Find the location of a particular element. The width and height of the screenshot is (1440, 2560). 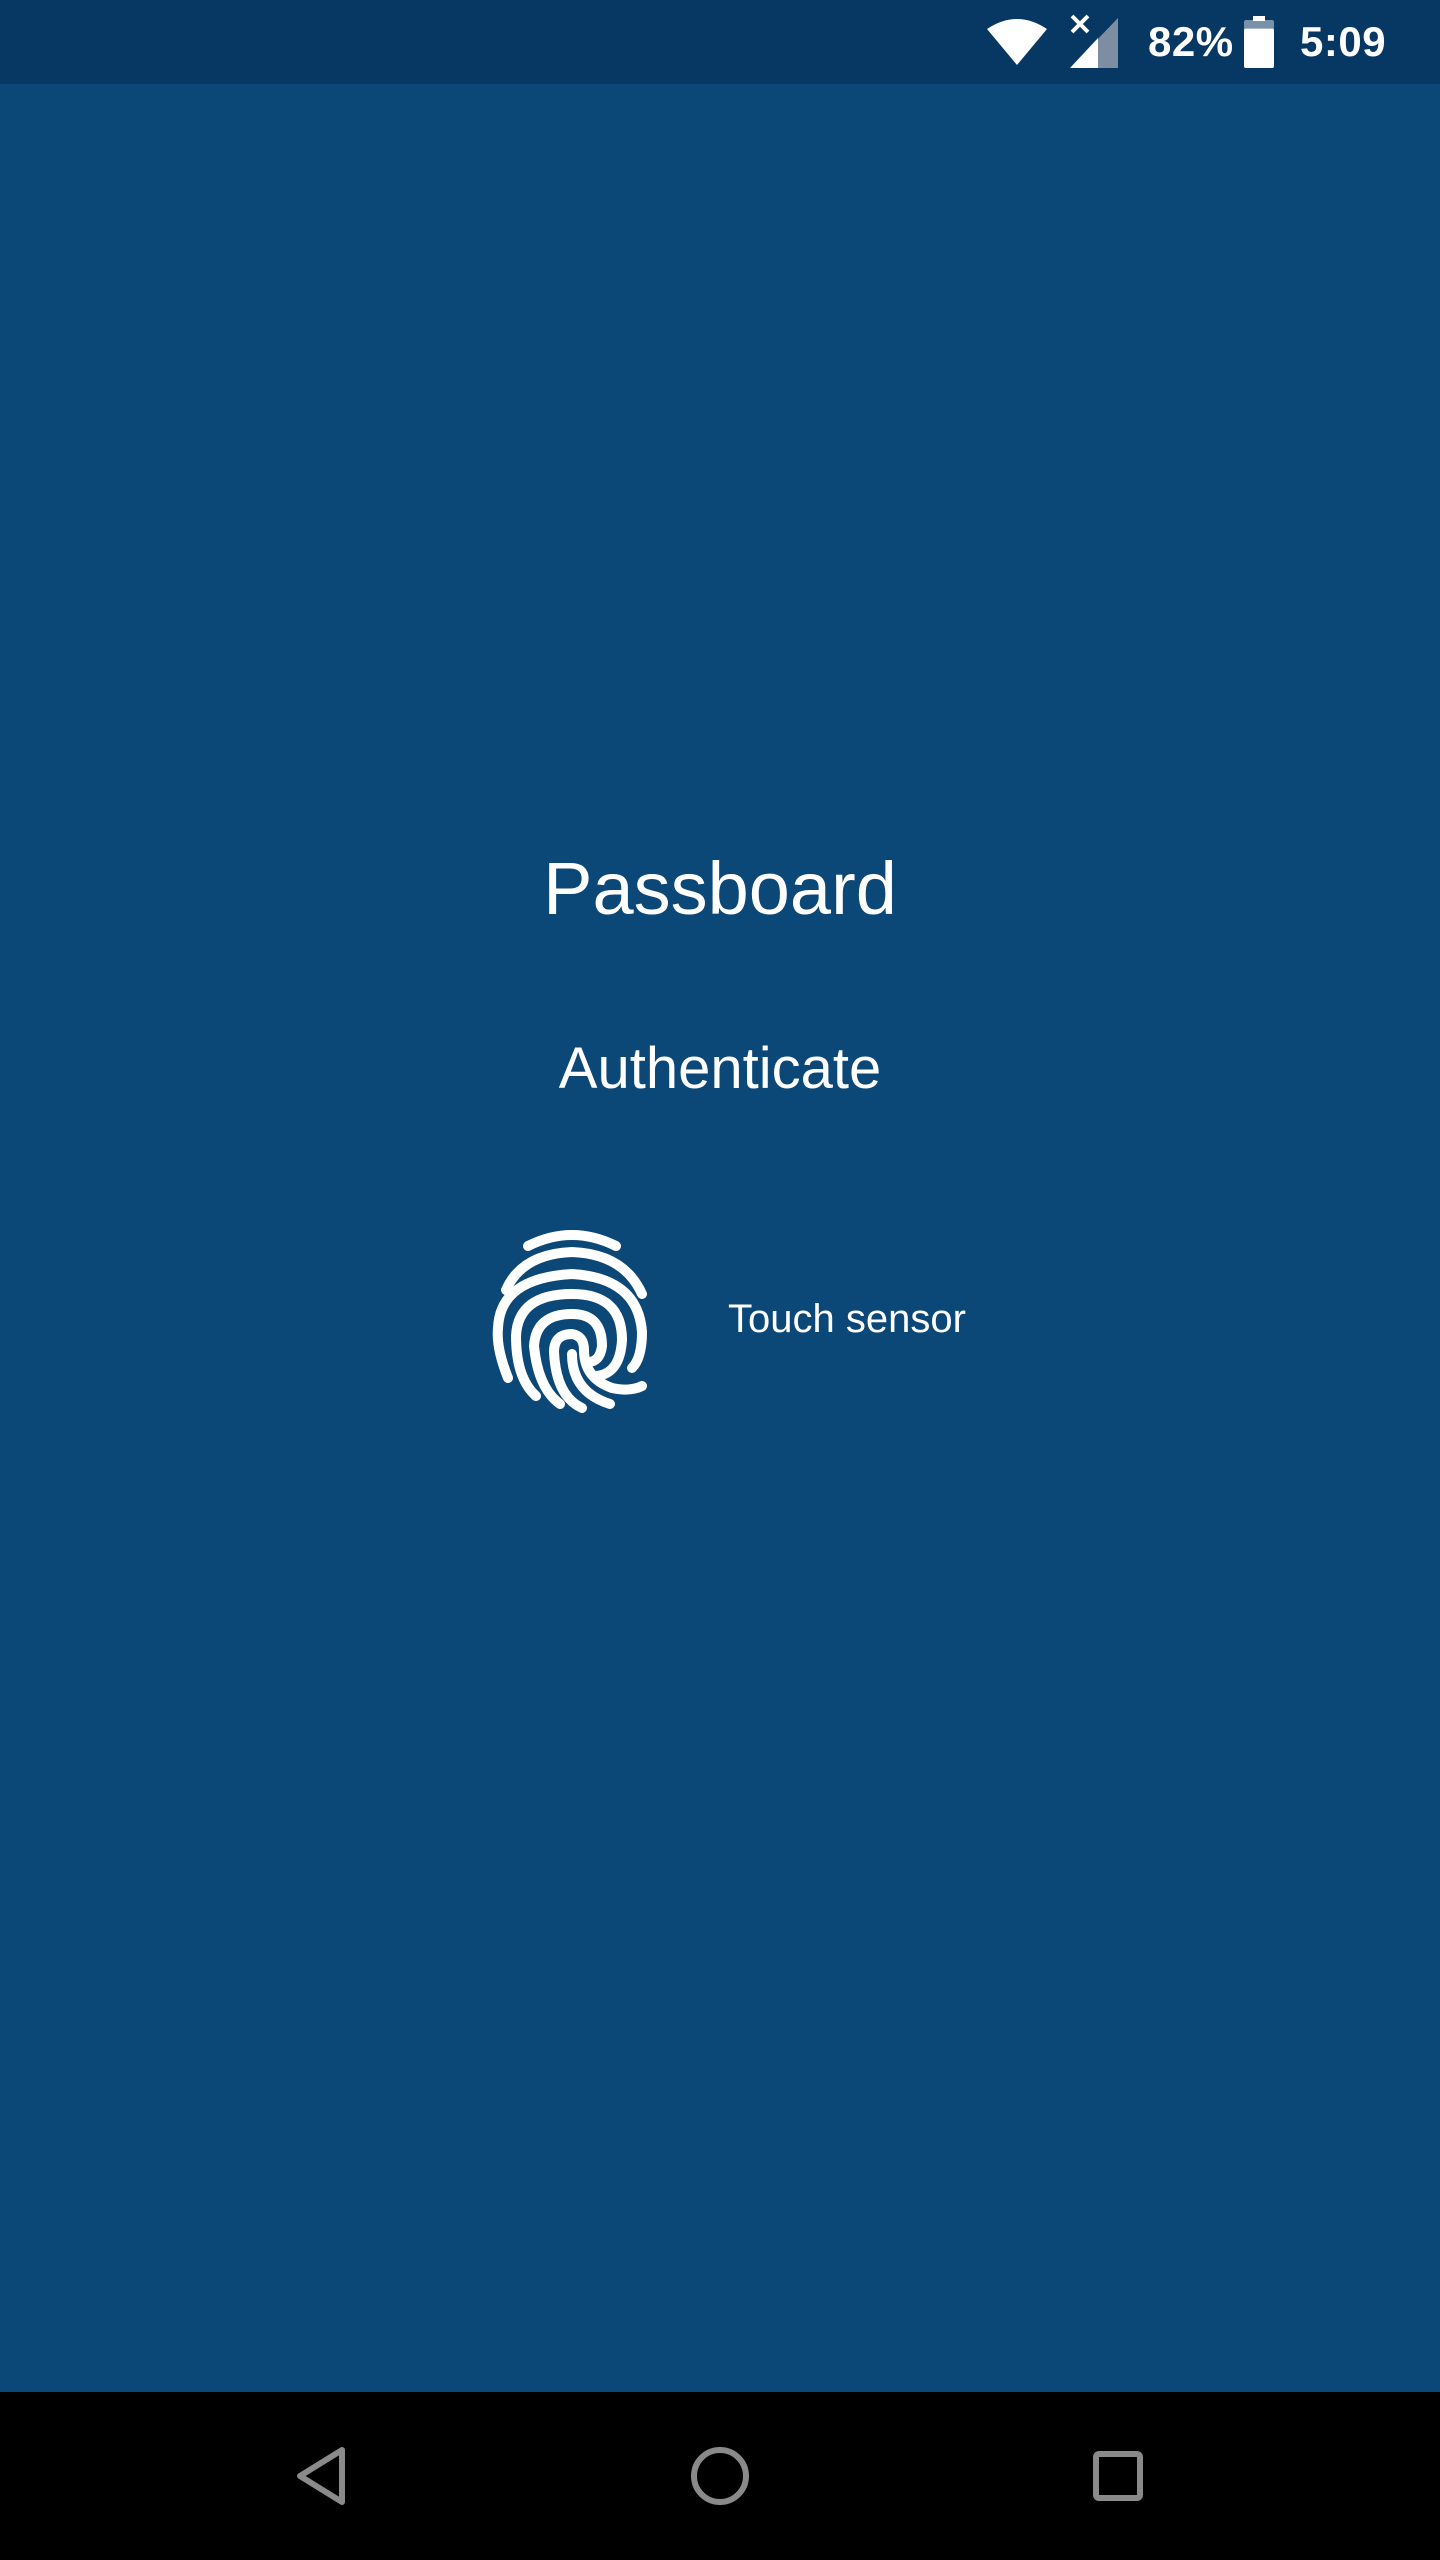

status-bar: 82% 5:09 is located at coordinates (720, 42).